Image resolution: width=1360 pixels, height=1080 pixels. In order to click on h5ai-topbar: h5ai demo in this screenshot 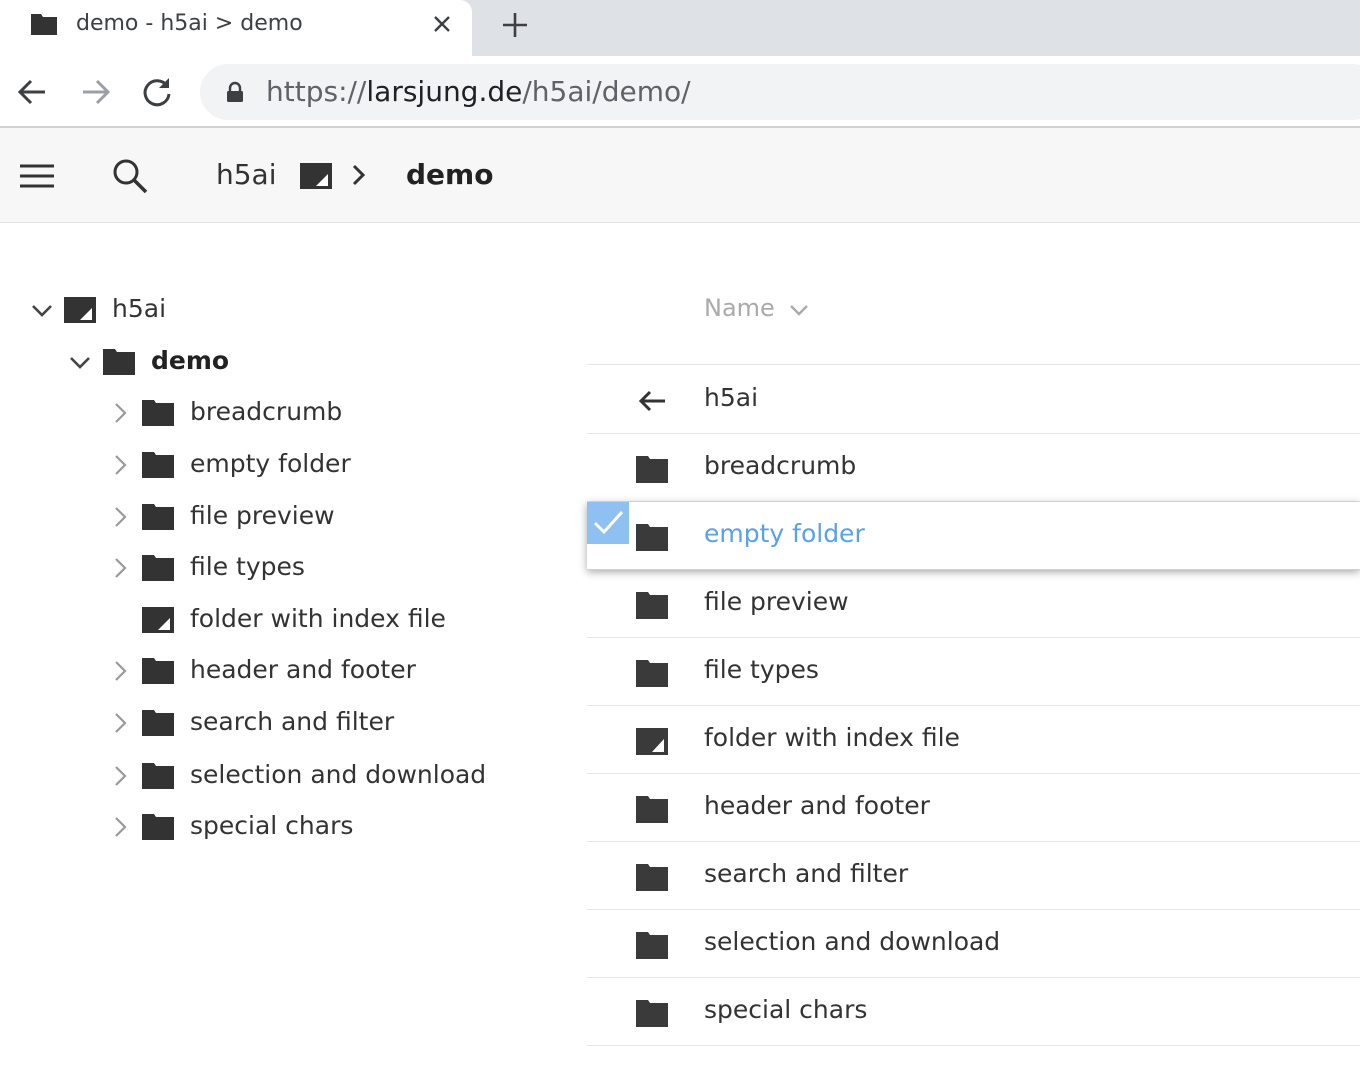, I will do `click(680, 175)`.